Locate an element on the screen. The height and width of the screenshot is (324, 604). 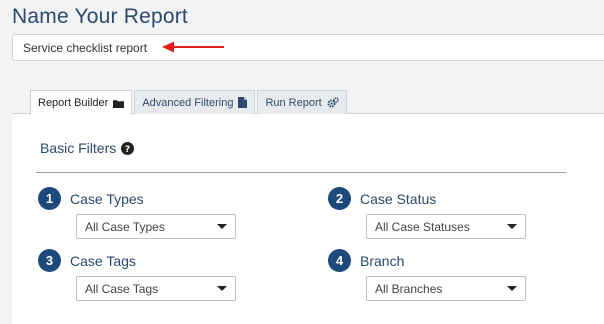
folder-icon is located at coordinates (119, 103).